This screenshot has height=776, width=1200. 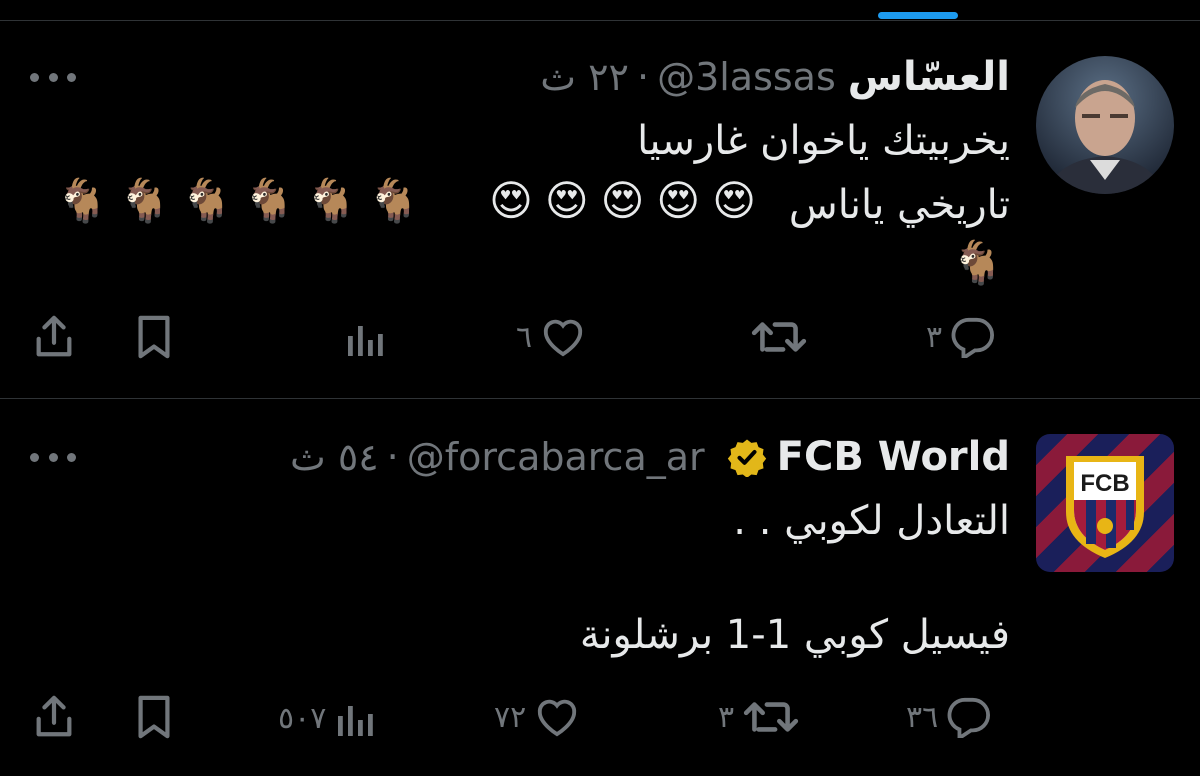 What do you see at coordinates (556, 457) in the screenshot?
I see `author-handle: @forcabarca_ar` at bounding box center [556, 457].